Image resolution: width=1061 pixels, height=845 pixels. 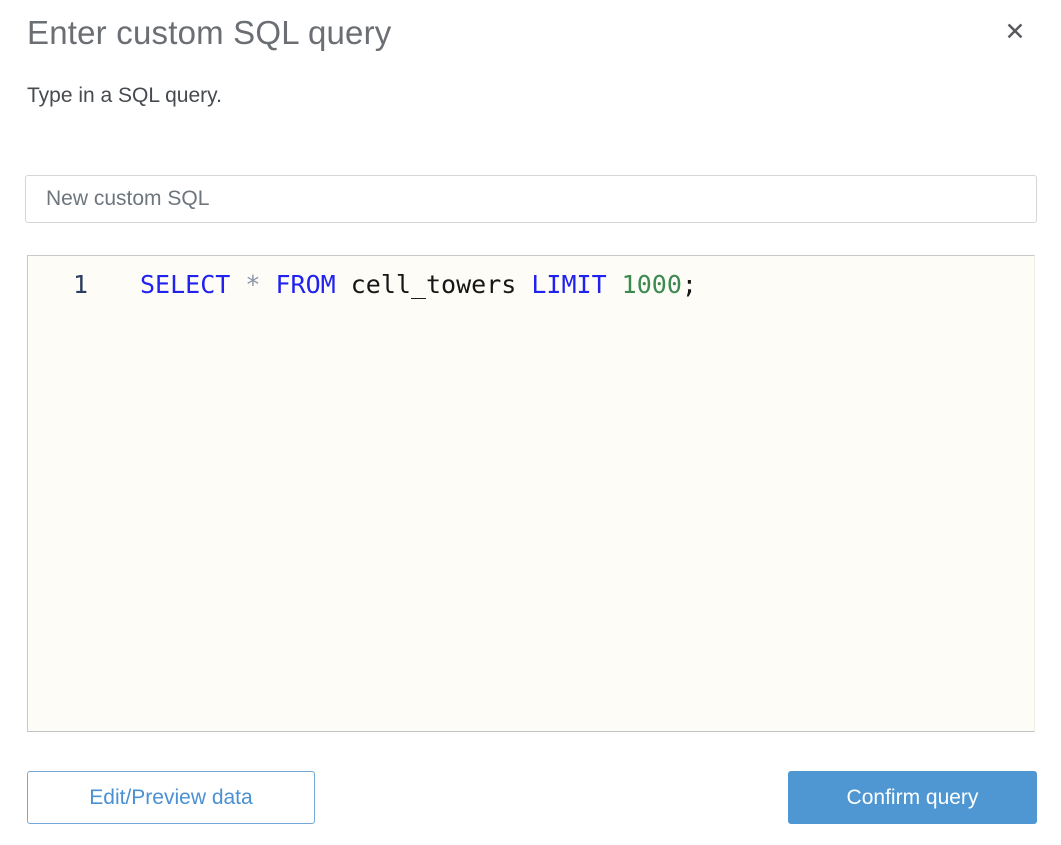 I want to click on edit-preview-data-button: Edit/Preview data, so click(x=171, y=797).